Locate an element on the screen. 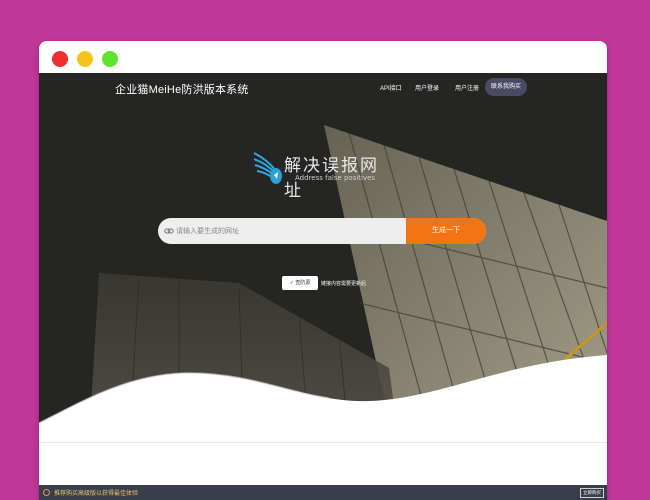 The image size is (650, 500). maximize-window-button is located at coordinates (110, 59).